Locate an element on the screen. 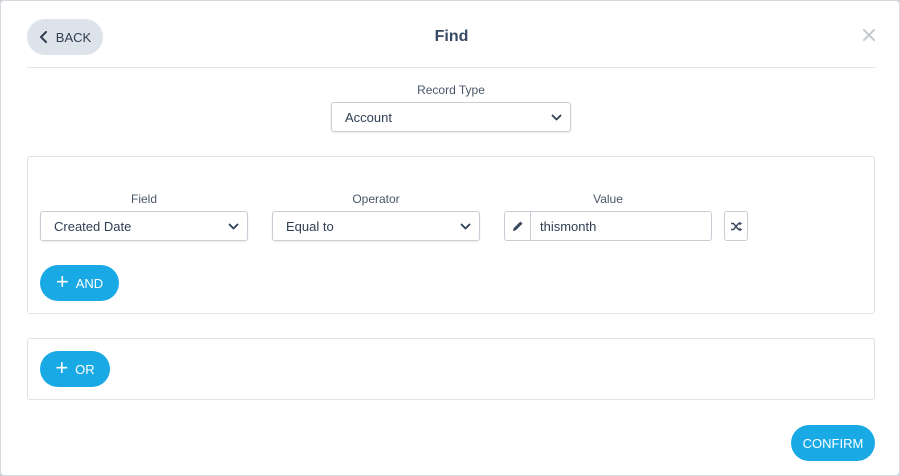 Image resolution: width=900 pixels, height=476 pixels. record-type-value: Account is located at coordinates (368, 117).